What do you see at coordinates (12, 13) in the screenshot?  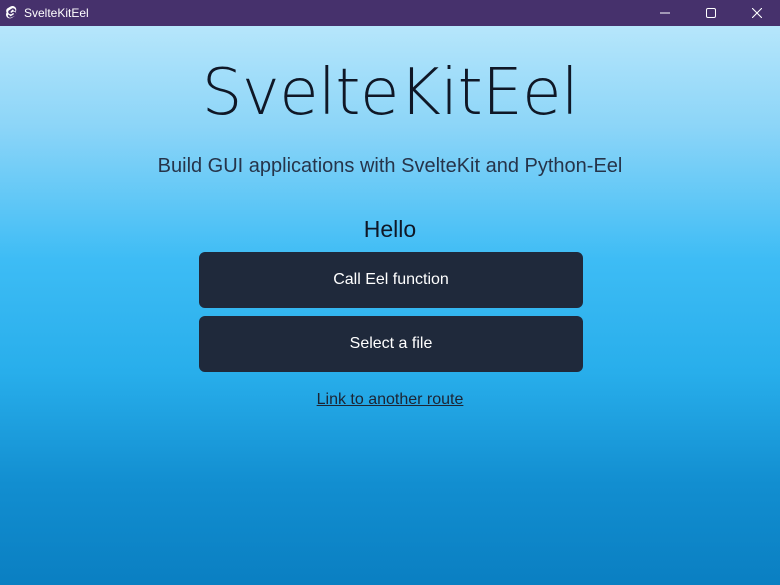 I see `svelte-logo-icon` at bounding box center [12, 13].